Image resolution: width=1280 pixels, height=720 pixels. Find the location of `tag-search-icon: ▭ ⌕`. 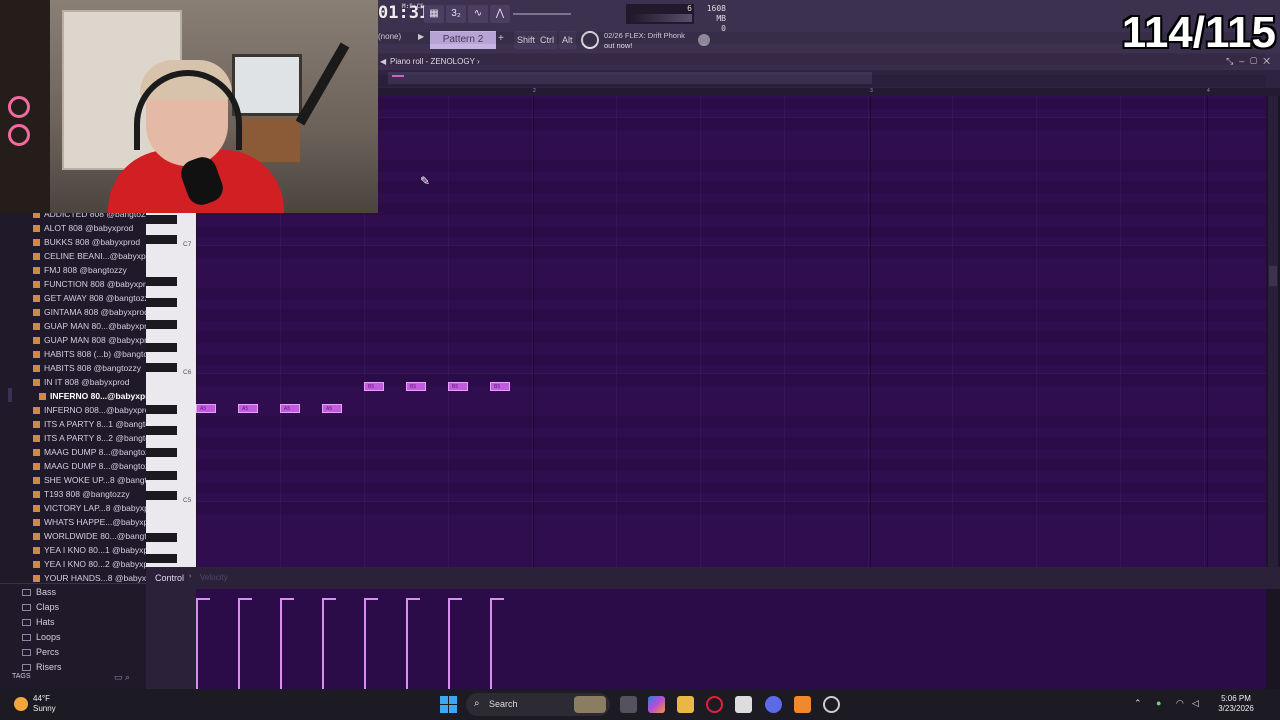

tag-search-icon: ▭ ⌕ is located at coordinates (122, 677).